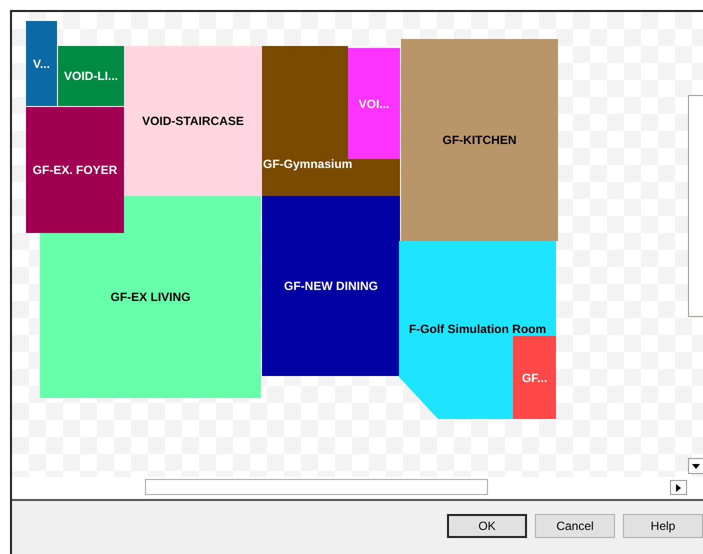 This screenshot has height=554, width=703. I want to click on room-label: VOID-STAIRCASE, so click(193, 121).